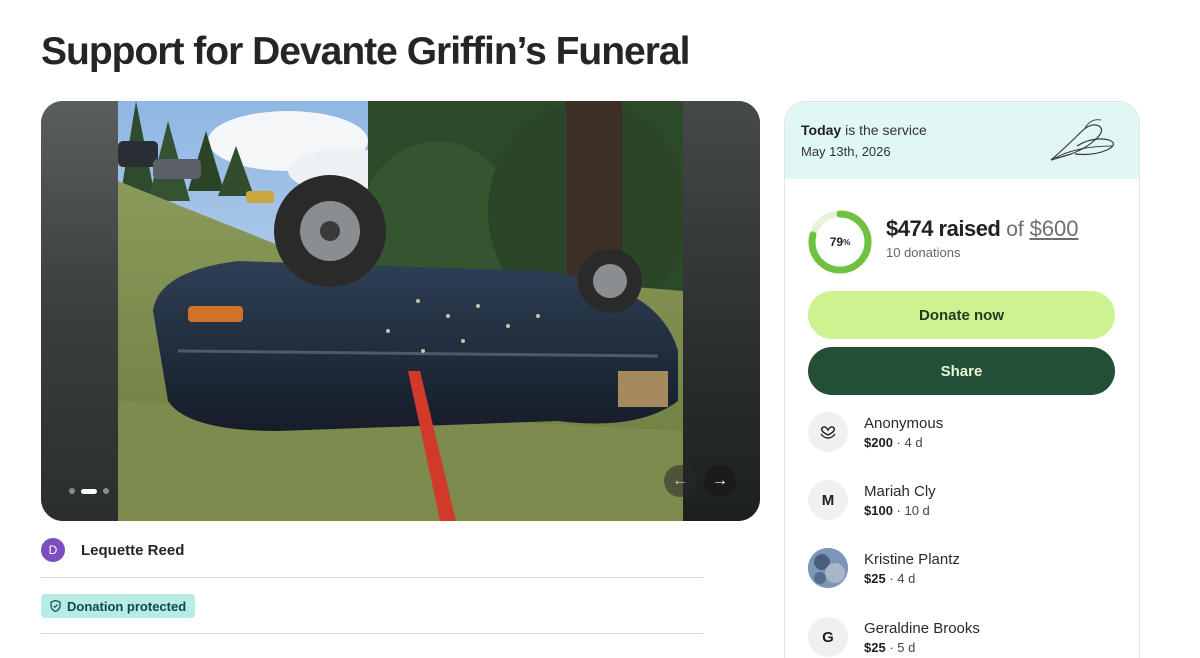  I want to click on organizer: D Lequette Reed, so click(112, 550).